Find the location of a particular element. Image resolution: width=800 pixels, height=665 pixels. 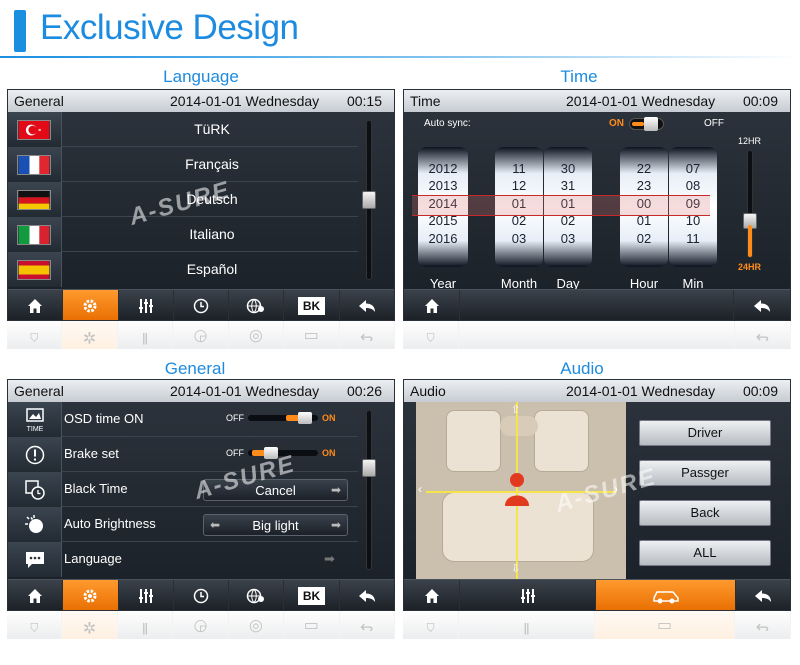

germany-flag-icon is located at coordinates (34, 200).